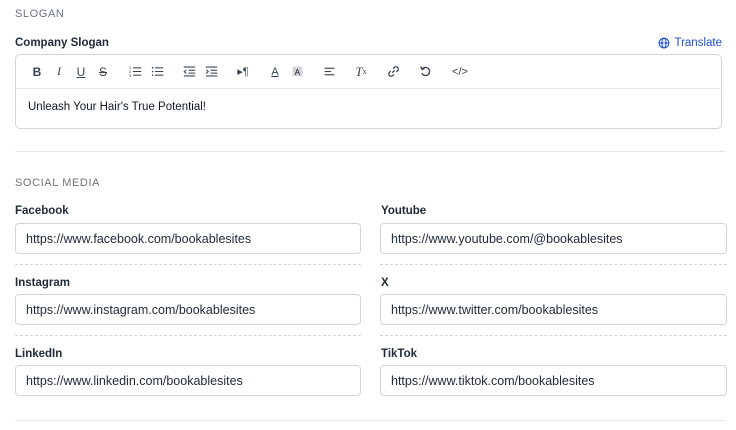 The width and height of the screenshot is (736, 430). Describe the element at coordinates (243, 72) in the screenshot. I see `paragraph-direction-icon: ▸¶` at that location.